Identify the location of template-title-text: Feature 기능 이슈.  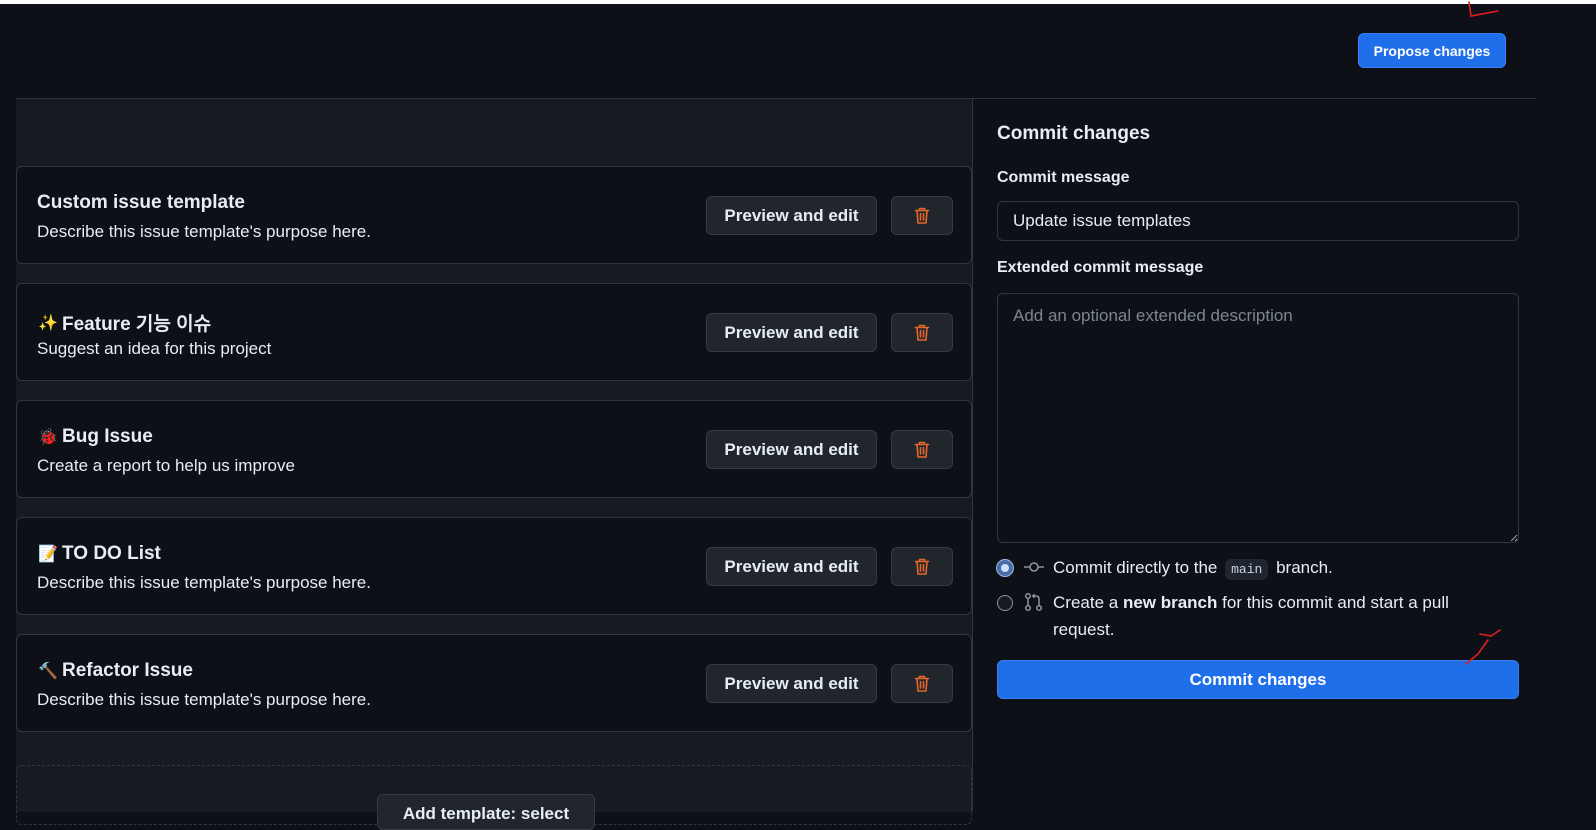
(137, 324).